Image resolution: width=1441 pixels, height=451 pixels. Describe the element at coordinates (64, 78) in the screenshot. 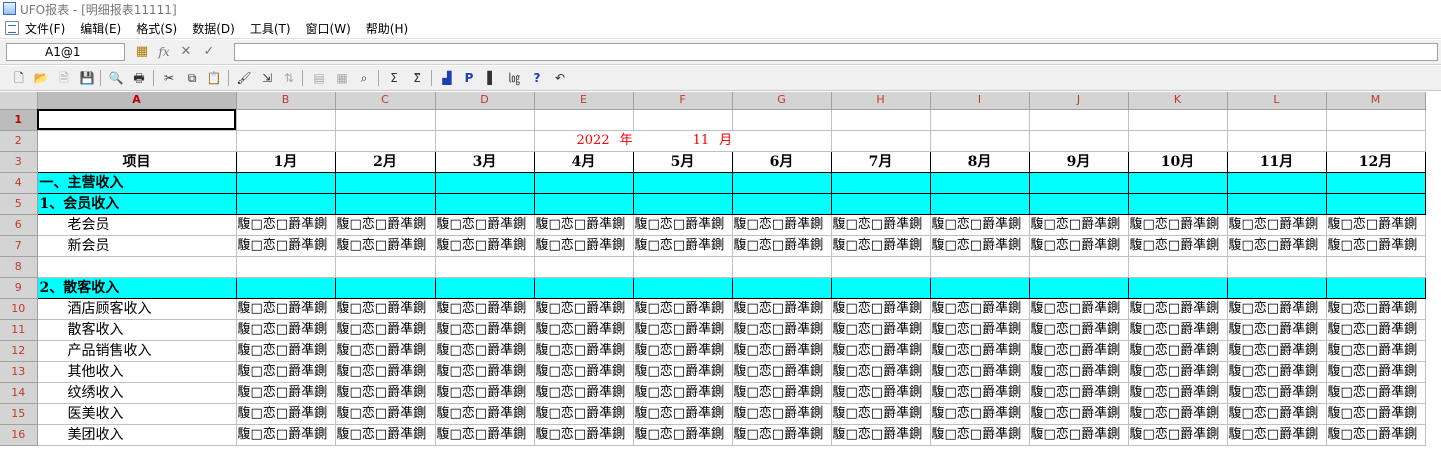

I see `blank-page-icon: 🗎` at that location.